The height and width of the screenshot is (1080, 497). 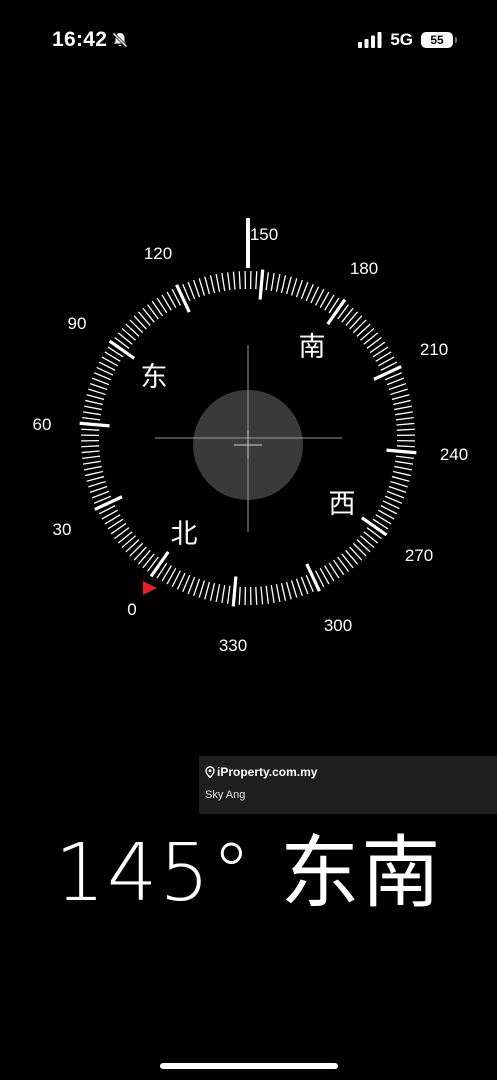 What do you see at coordinates (150, 588) in the screenshot?
I see `north-marker-icon` at bounding box center [150, 588].